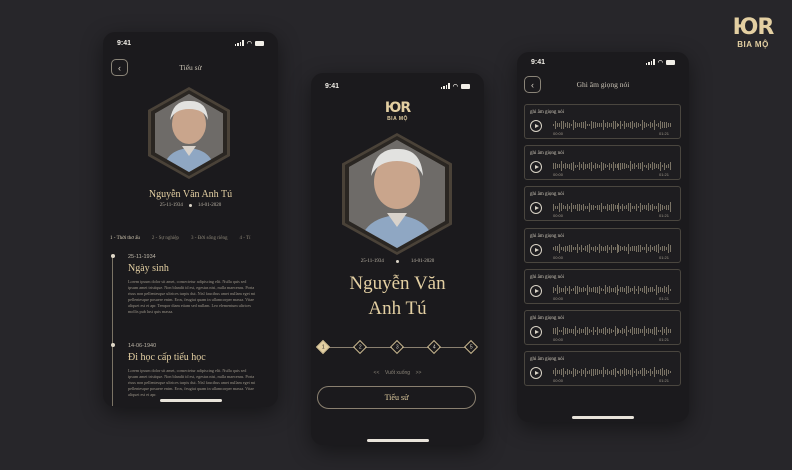 The width and height of the screenshot is (792, 470). Describe the element at coordinates (171, 205) in the screenshot. I see `birth-date: 25-11-1934` at that location.